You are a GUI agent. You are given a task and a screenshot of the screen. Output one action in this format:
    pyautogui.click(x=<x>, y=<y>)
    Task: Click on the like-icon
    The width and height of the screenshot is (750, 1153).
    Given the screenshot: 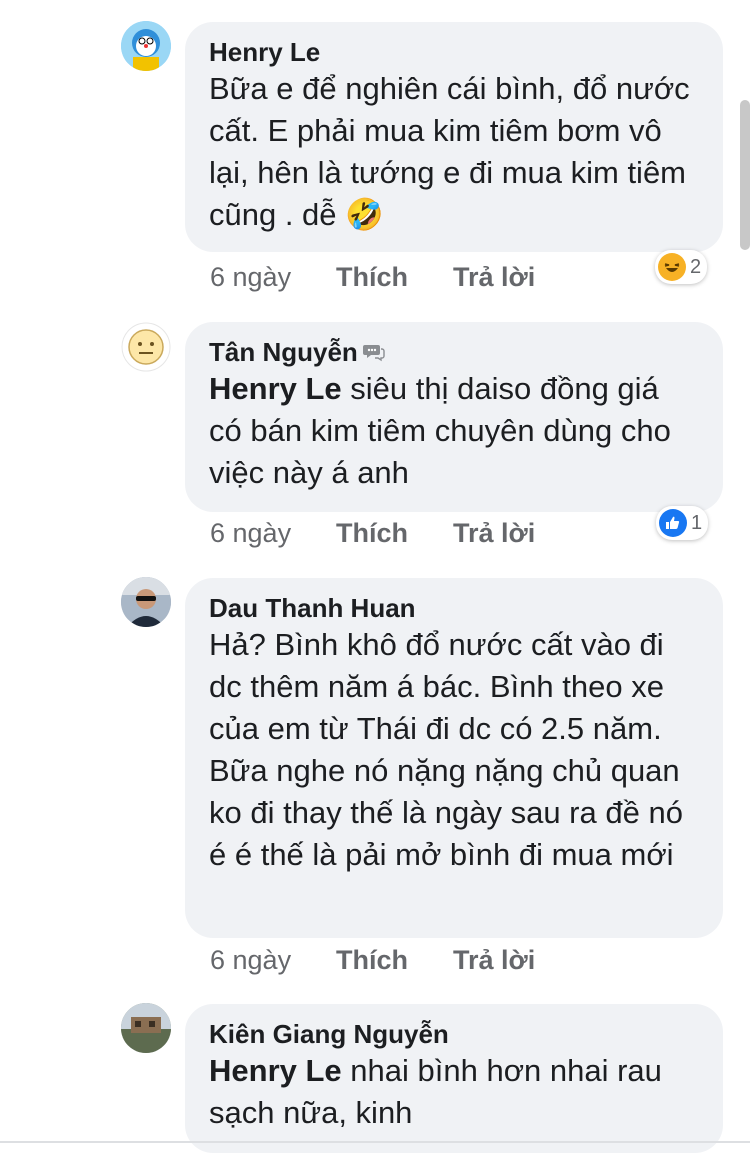 What is the action you would take?
    pyautogui.click(x=673, y=523)
    